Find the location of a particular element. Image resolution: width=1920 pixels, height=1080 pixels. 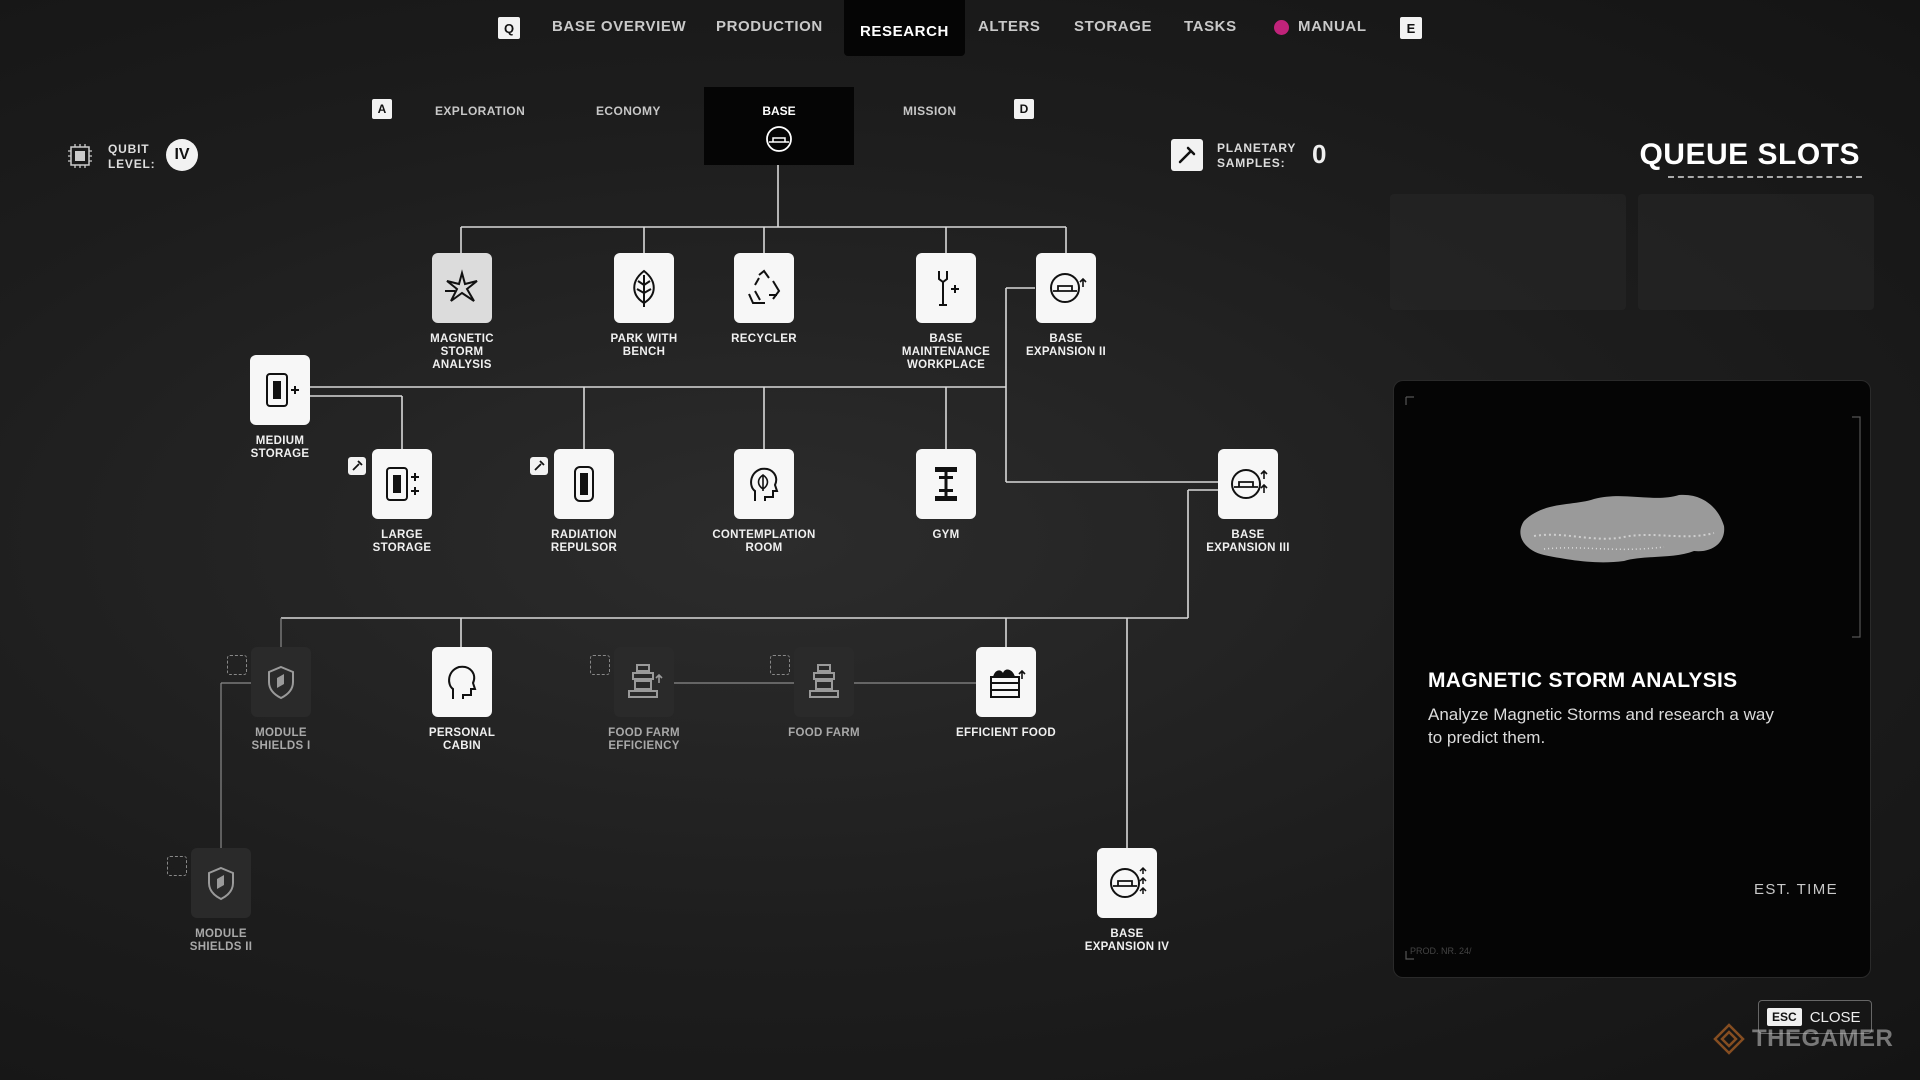

node-base-expansion-iv is located at coordinates (1127, 883).